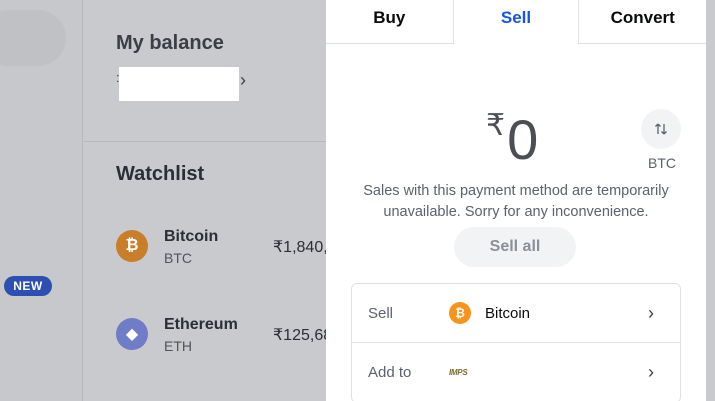 This screenshot has width=715, height=401. I want to click on watchlist-item-price: ₹125,68, so click(303, 335).